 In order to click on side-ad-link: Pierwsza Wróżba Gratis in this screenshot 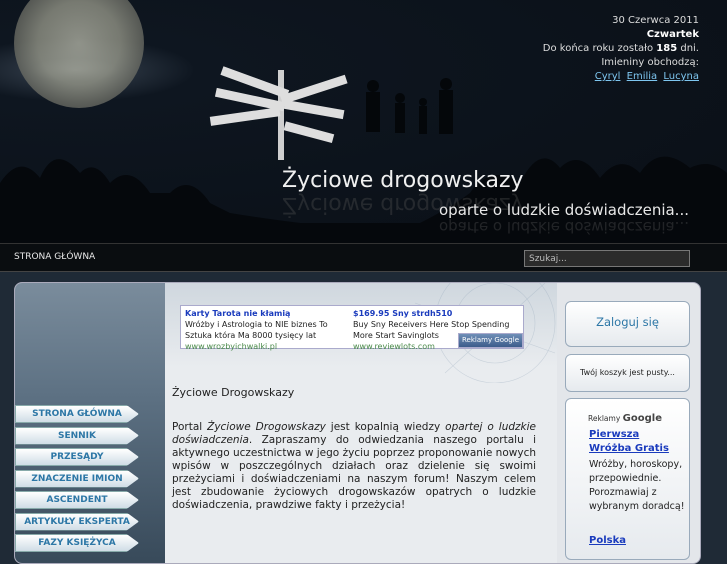, I will do `click(634, 442)`.